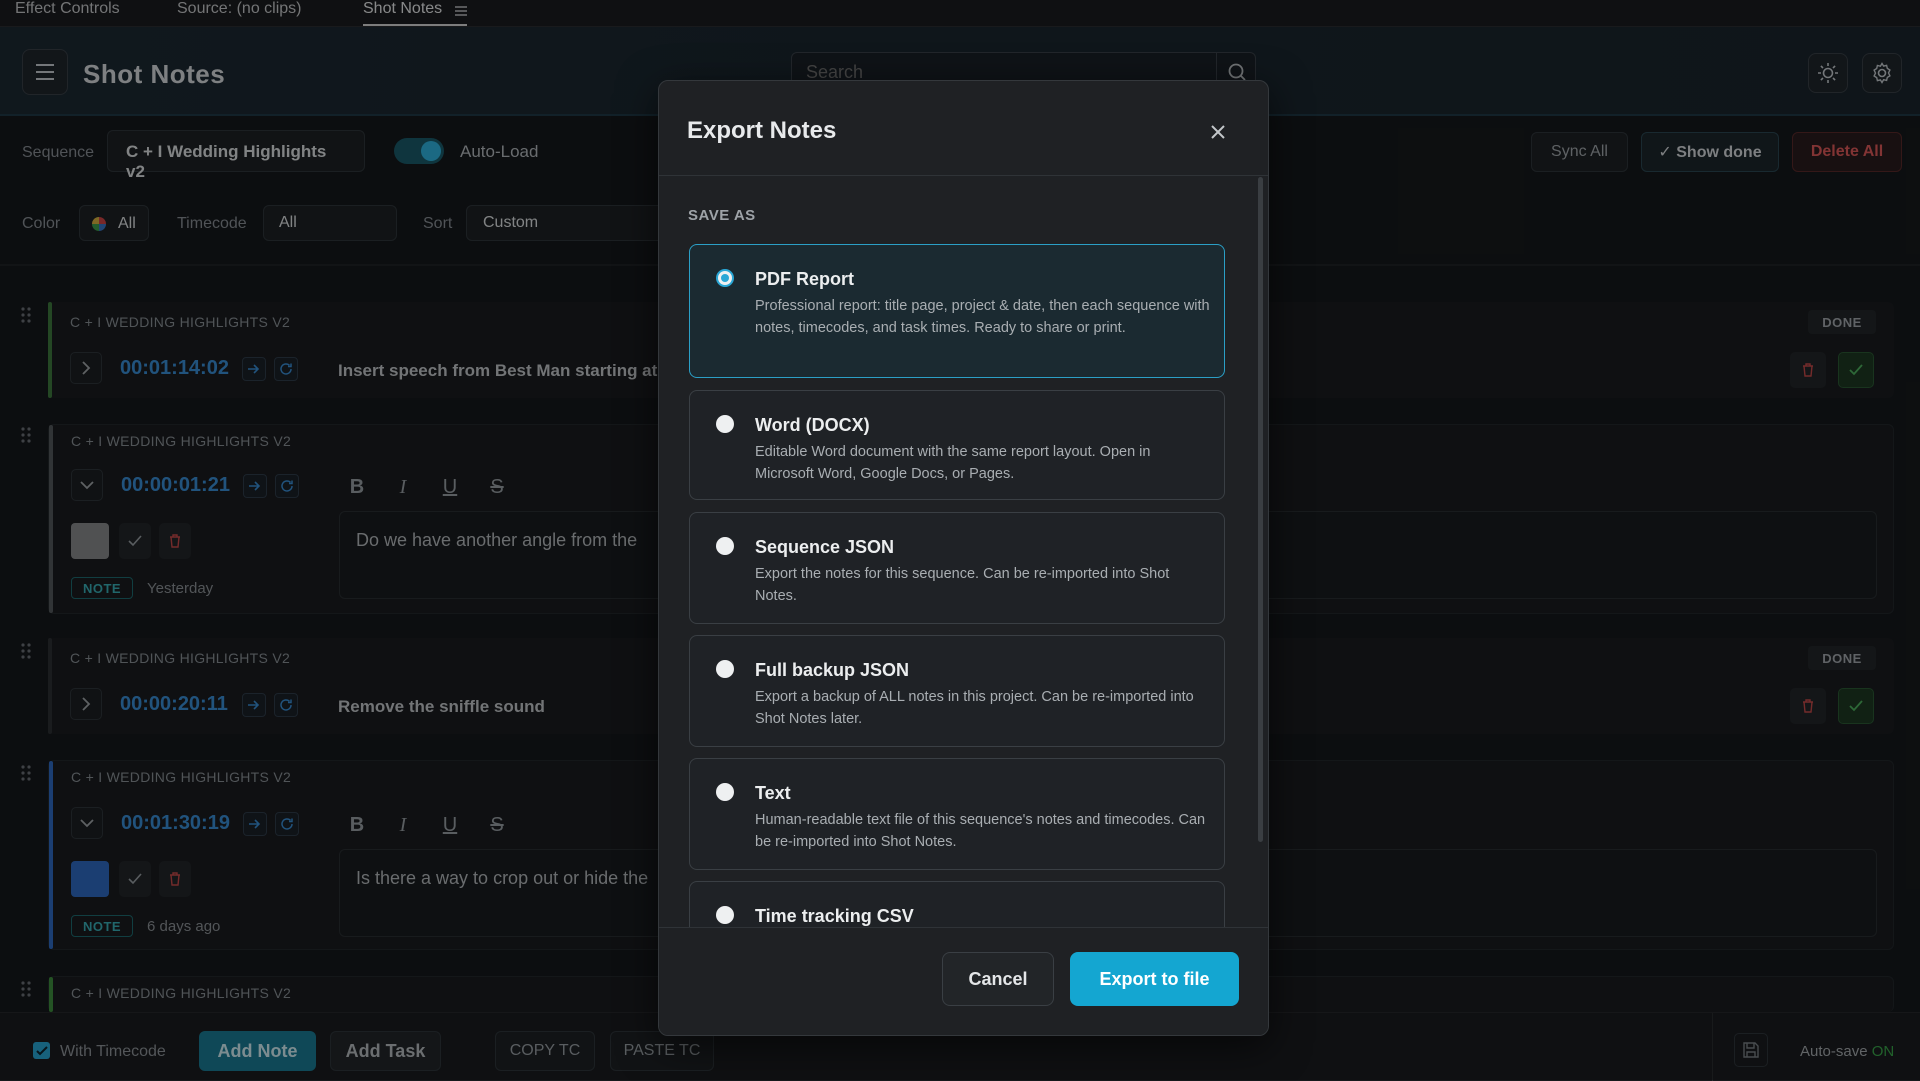 The height and width of the screenshot is (1081, 1920). I want to click on option-title: PDF Report, so click(804, 279).